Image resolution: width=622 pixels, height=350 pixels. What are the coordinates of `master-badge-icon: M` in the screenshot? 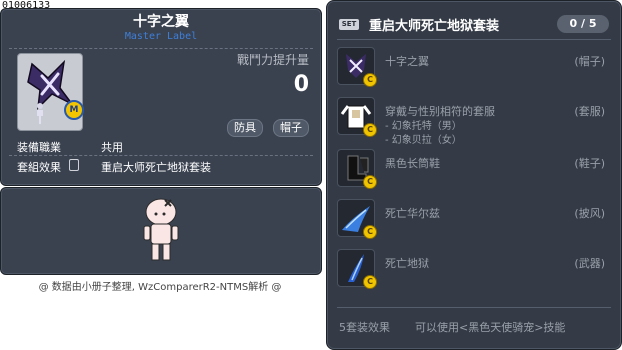 It's located at (74, 110).